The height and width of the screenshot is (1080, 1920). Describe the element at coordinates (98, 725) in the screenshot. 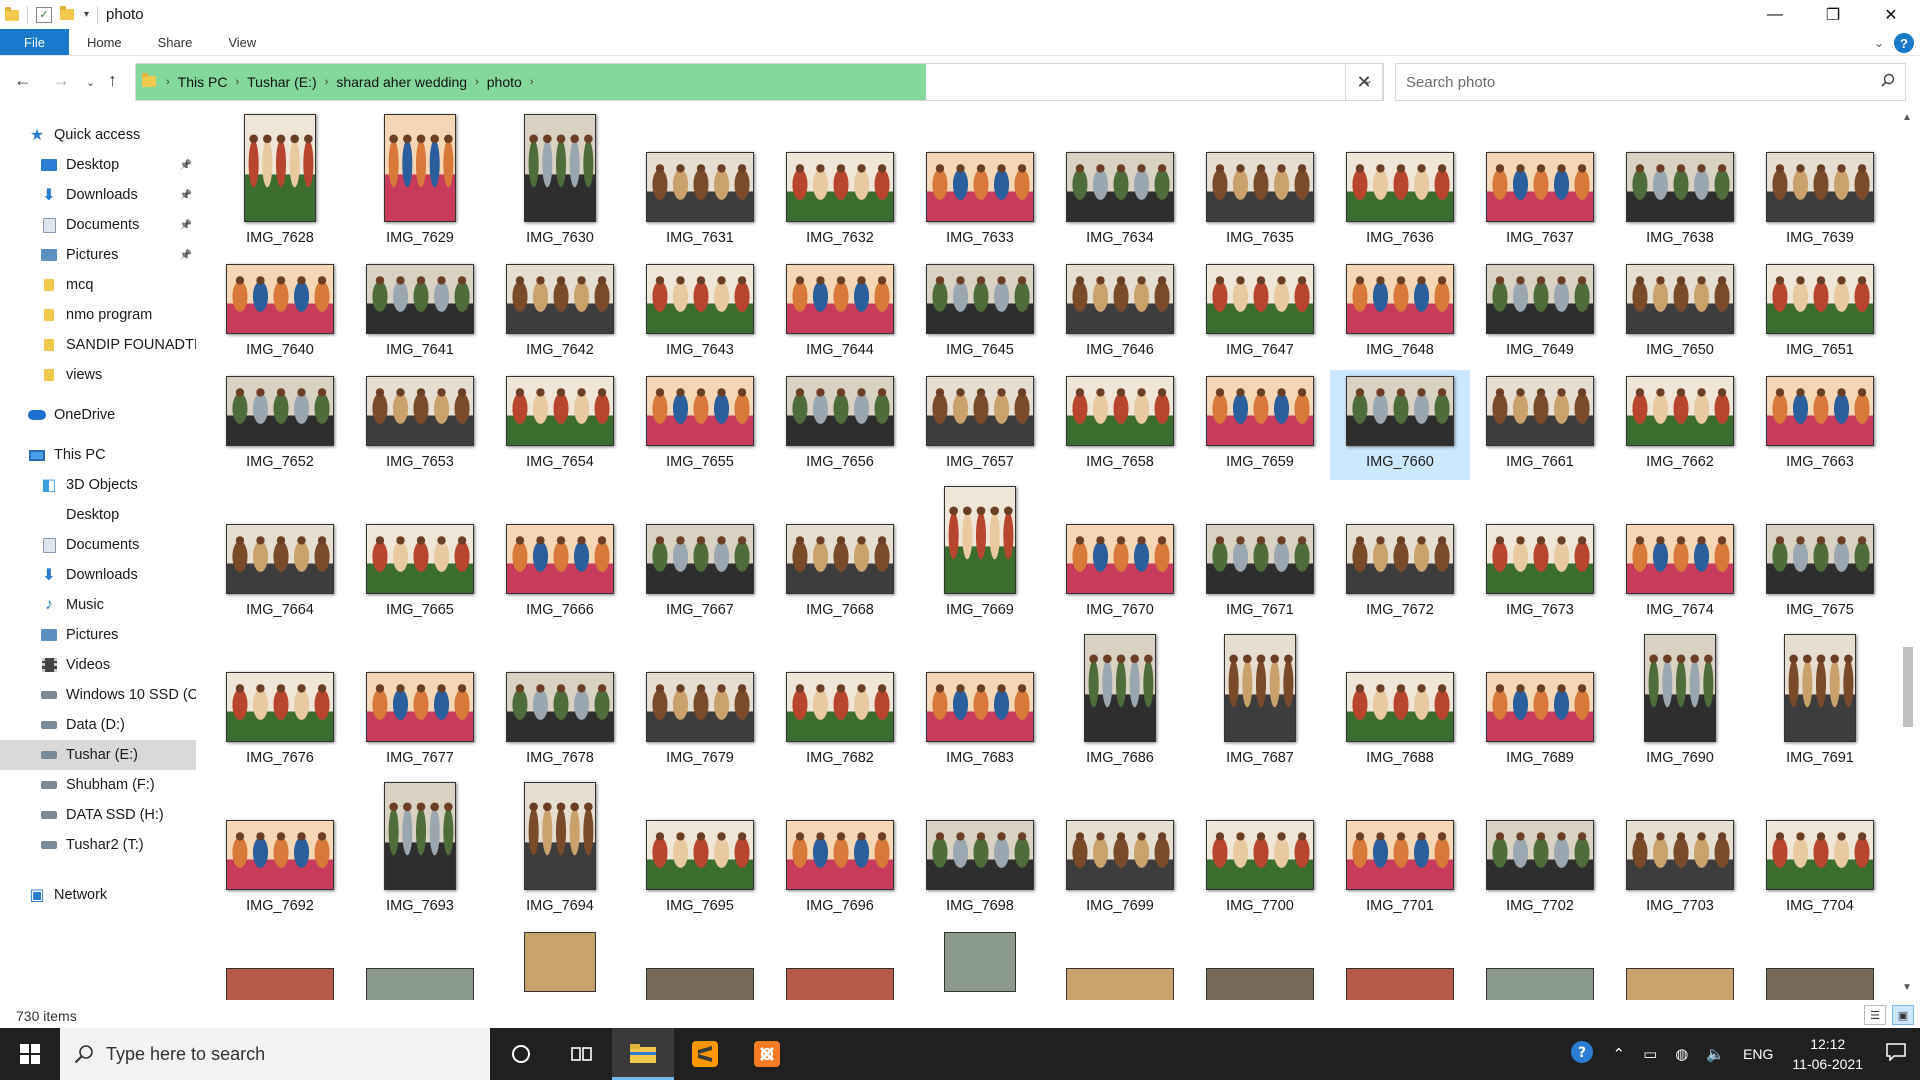

I see `nav-pc-item-9: Data (D:)` at that location.